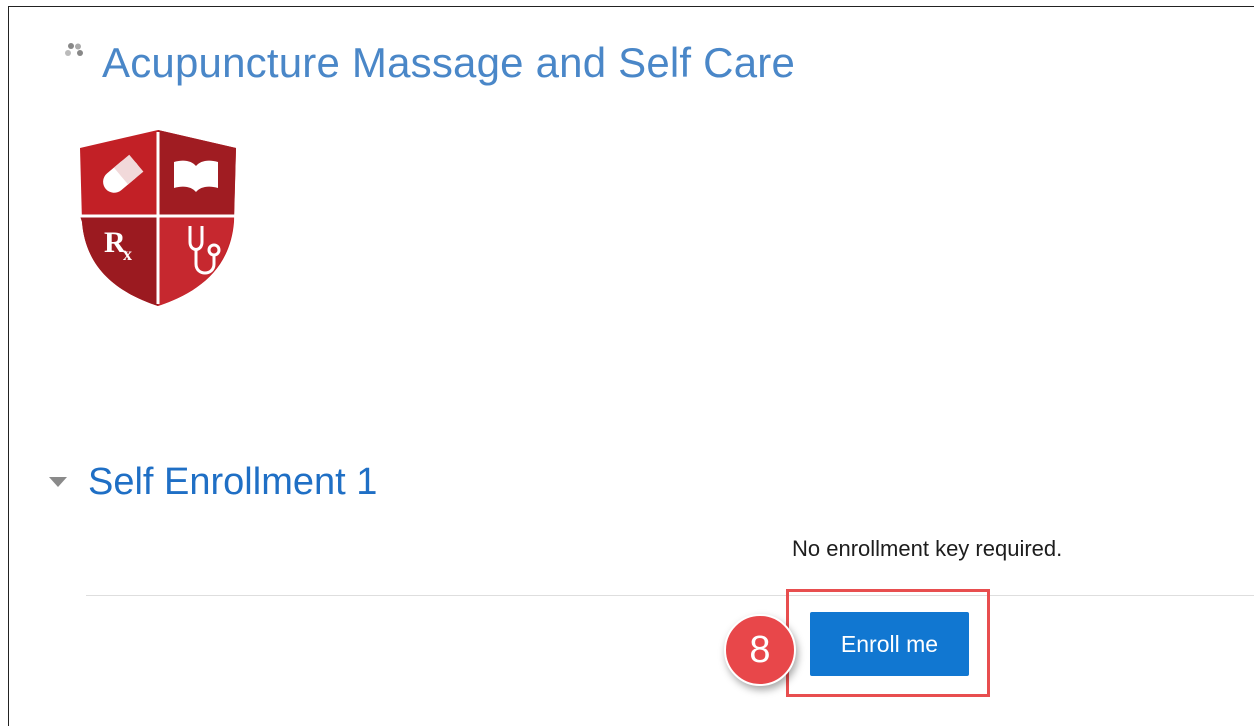  Describe the element at coordinates (760, 650) in the screenshot. I see `step-badge: 8` at that location.